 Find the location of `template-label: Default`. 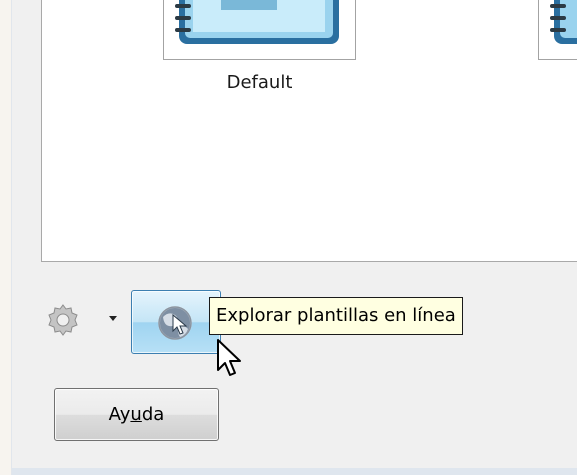

template-label: Default is located at coordinates (259, 82).